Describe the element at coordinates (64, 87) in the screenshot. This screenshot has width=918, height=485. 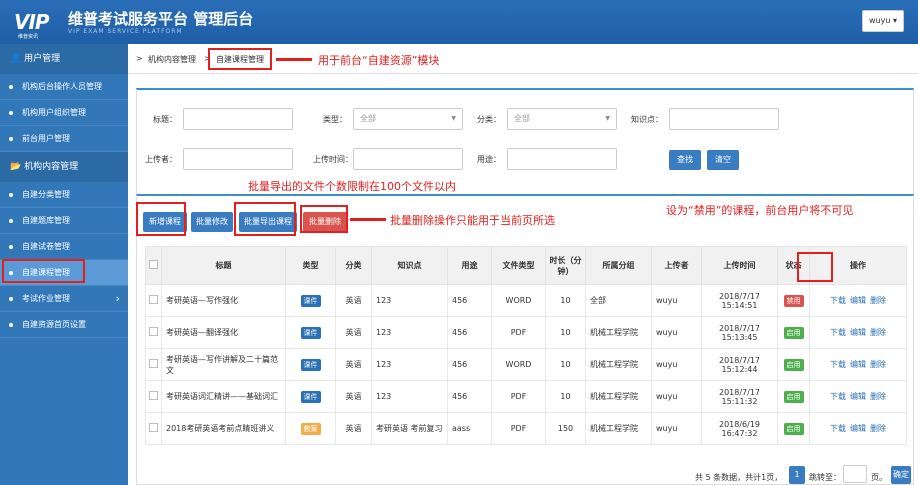
I see `sidebar-item-operators: 机构后台操作人员管理` at that location.